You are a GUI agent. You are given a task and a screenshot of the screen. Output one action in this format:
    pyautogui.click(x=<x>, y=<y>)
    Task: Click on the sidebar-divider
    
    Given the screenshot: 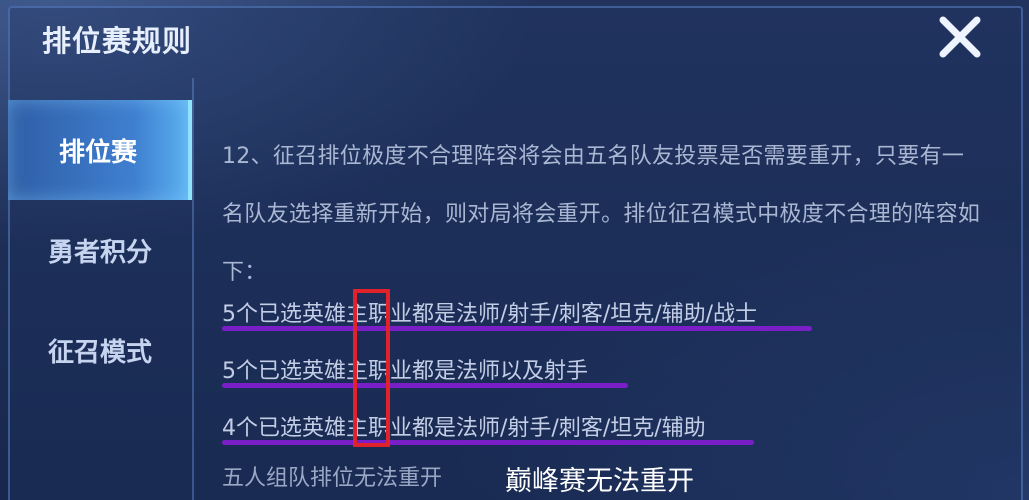 What is the action you would take?
    pyautogui.click(x=193, y=289)
    